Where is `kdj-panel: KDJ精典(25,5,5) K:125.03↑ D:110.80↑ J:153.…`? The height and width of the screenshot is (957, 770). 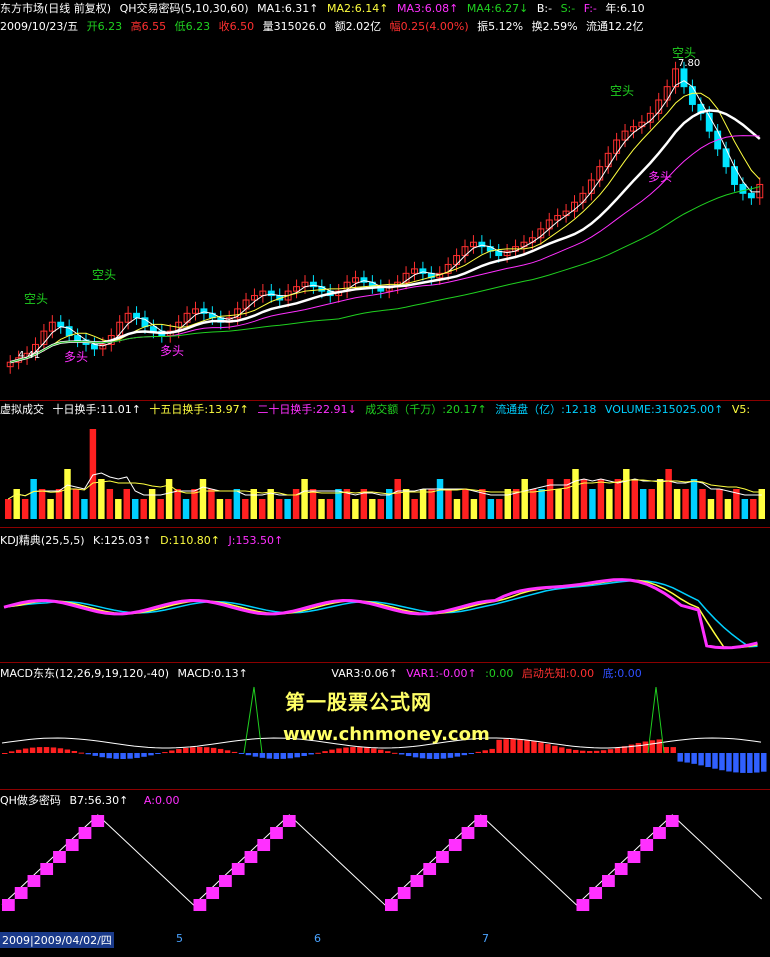
kdj-panel: KDJ精典(25,5,5) K:125.03↑ D:110.80↑ J:153.… is located at coordinates (385, 595).